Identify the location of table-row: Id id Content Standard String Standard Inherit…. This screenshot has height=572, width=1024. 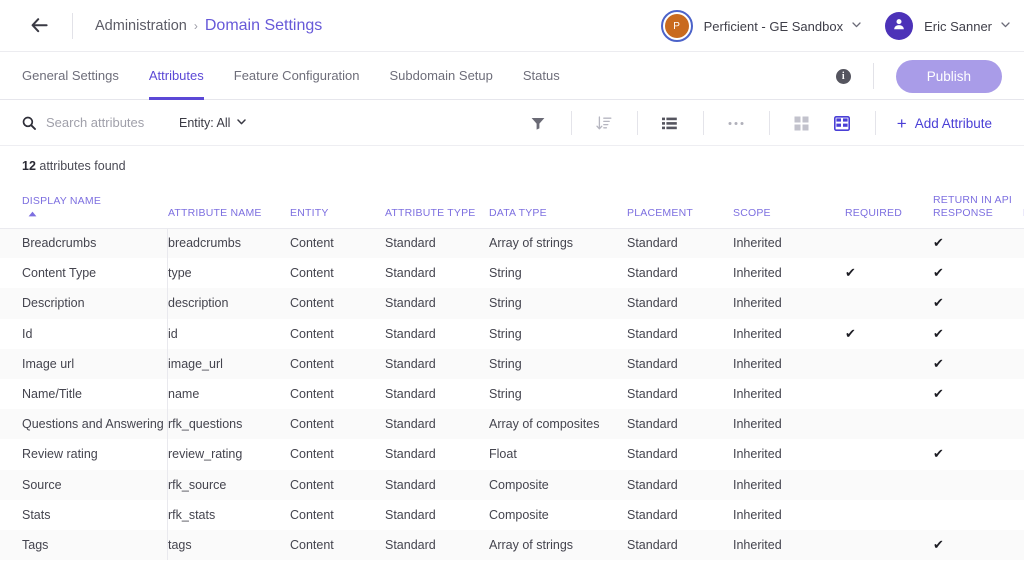
(512, 333).